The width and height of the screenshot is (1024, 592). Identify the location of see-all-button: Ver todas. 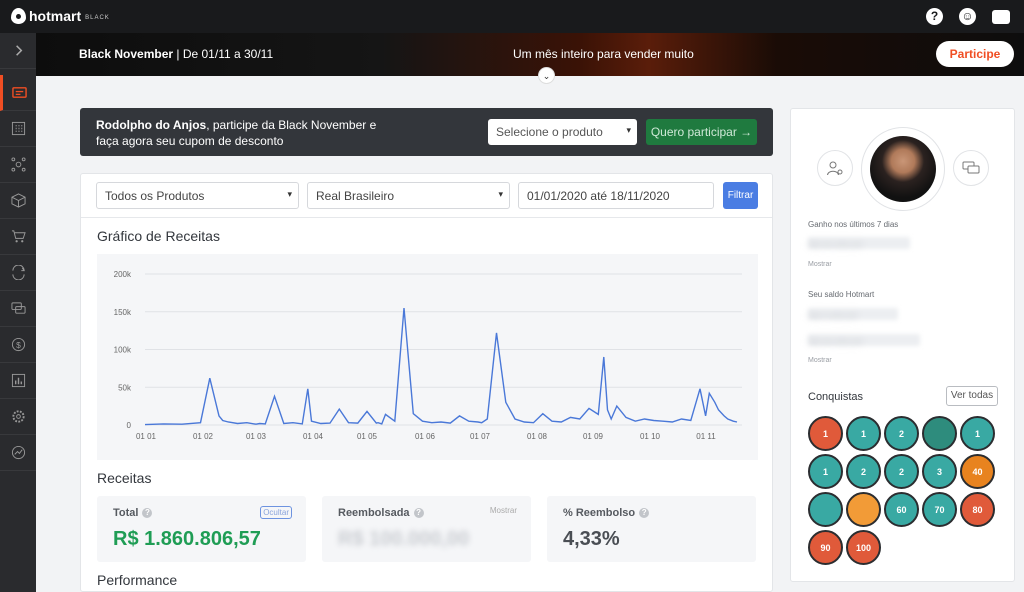
(972, 396).